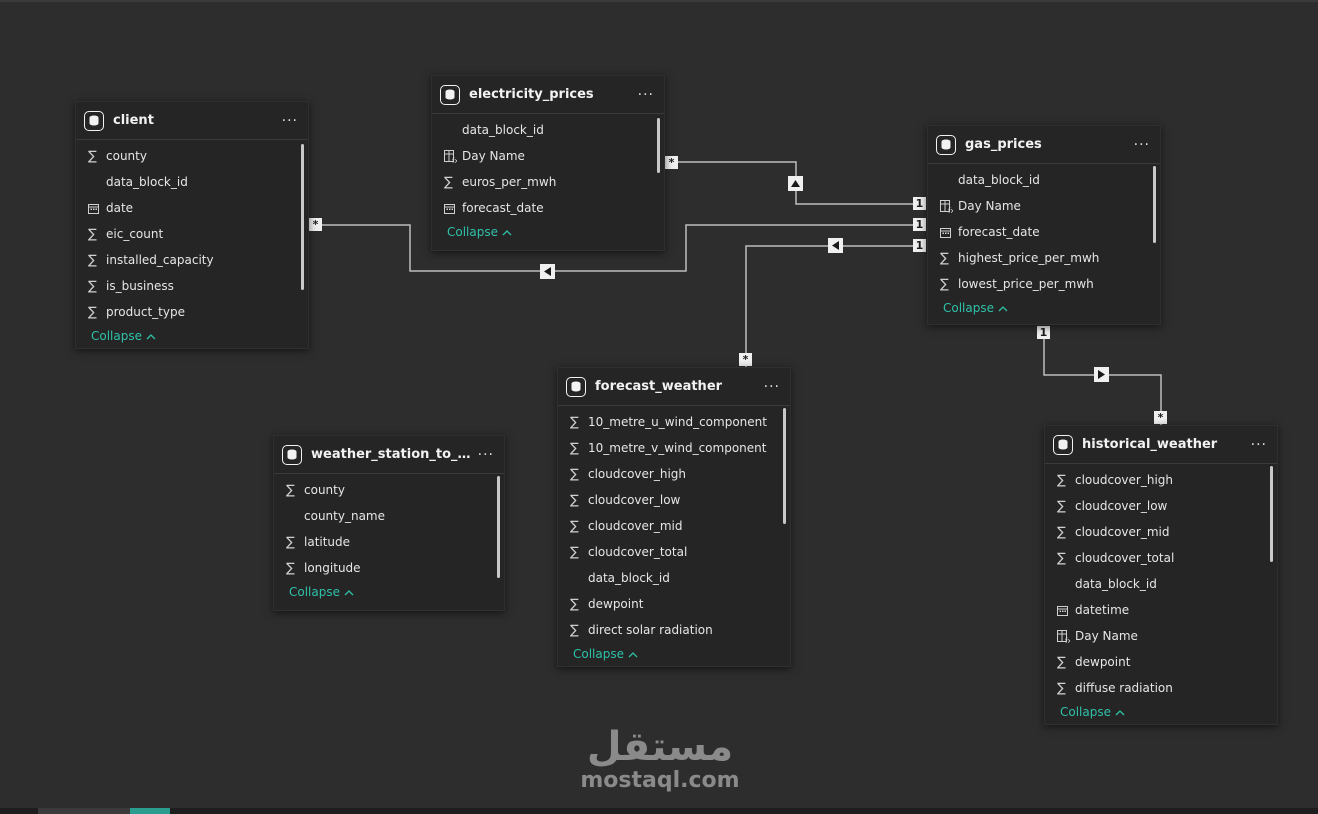 This screenshot has width=1318, height=814. Describe the element at coordinates (192, 312) in the screenshot. I see `field-row: ∑ product_type` at that location.